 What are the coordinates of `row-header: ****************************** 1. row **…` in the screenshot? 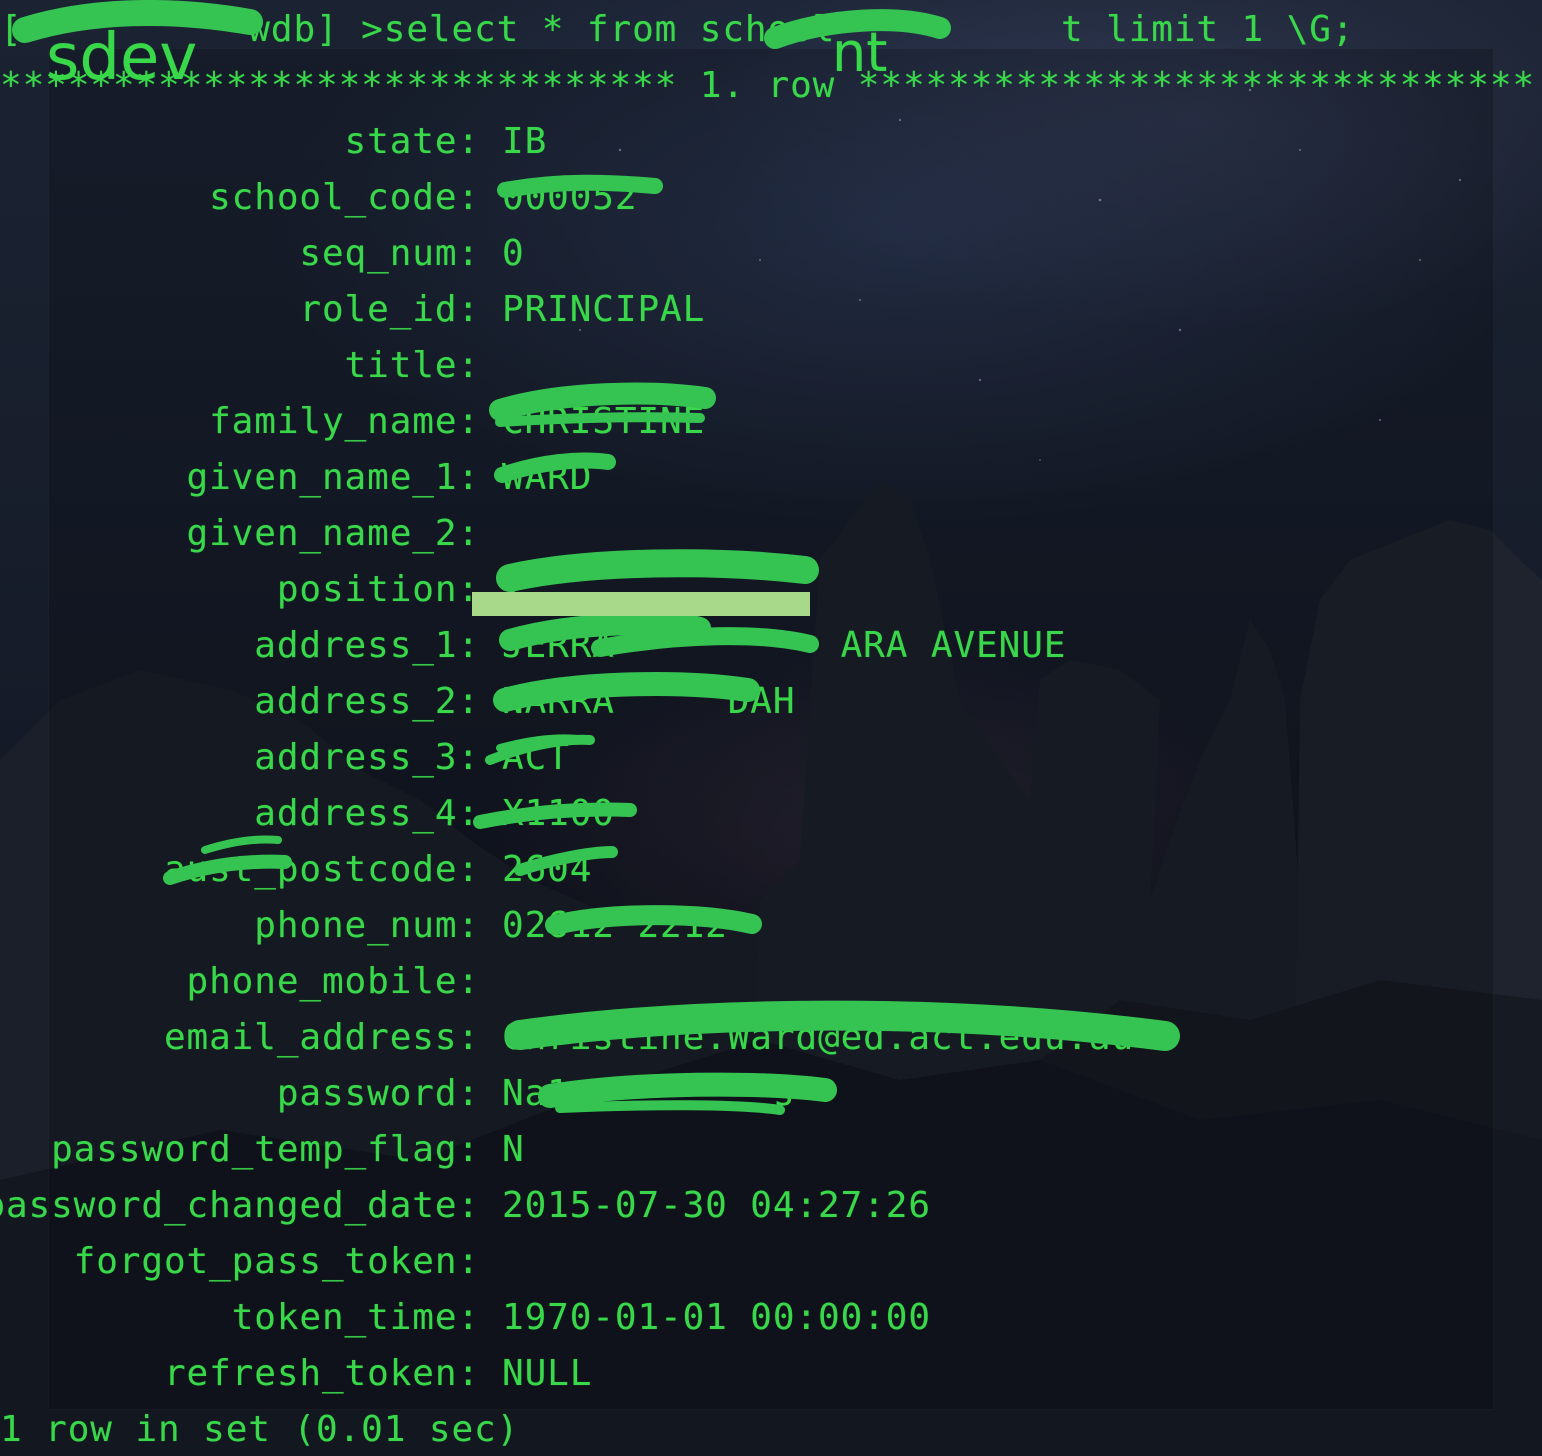 It's located at (768, 85).